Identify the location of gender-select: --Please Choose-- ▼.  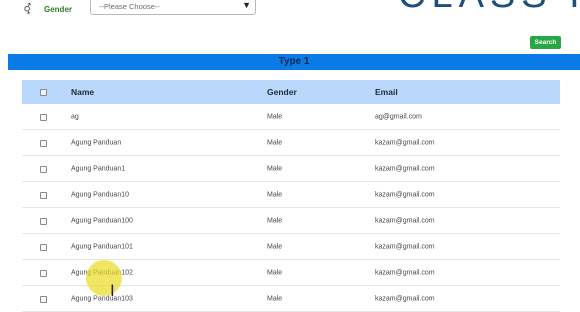
(173, 7).